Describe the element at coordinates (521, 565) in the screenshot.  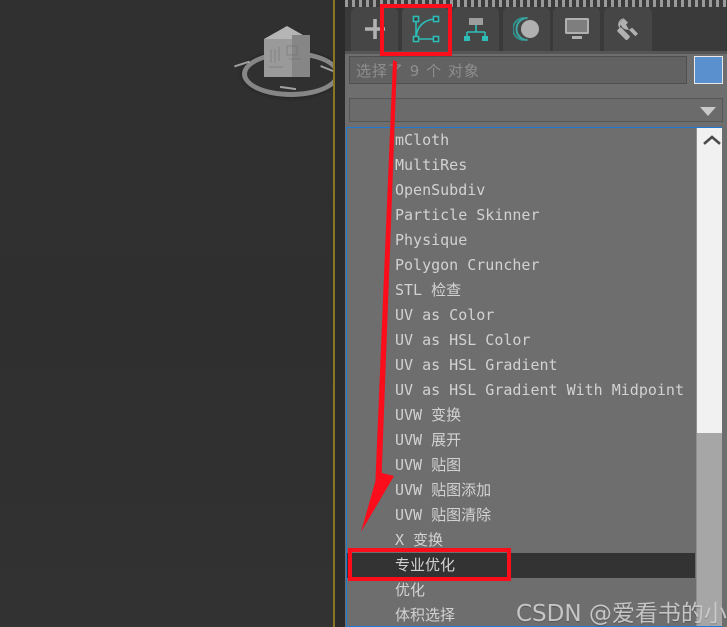
I see `modifier-list-item: 专业优化` at that location.